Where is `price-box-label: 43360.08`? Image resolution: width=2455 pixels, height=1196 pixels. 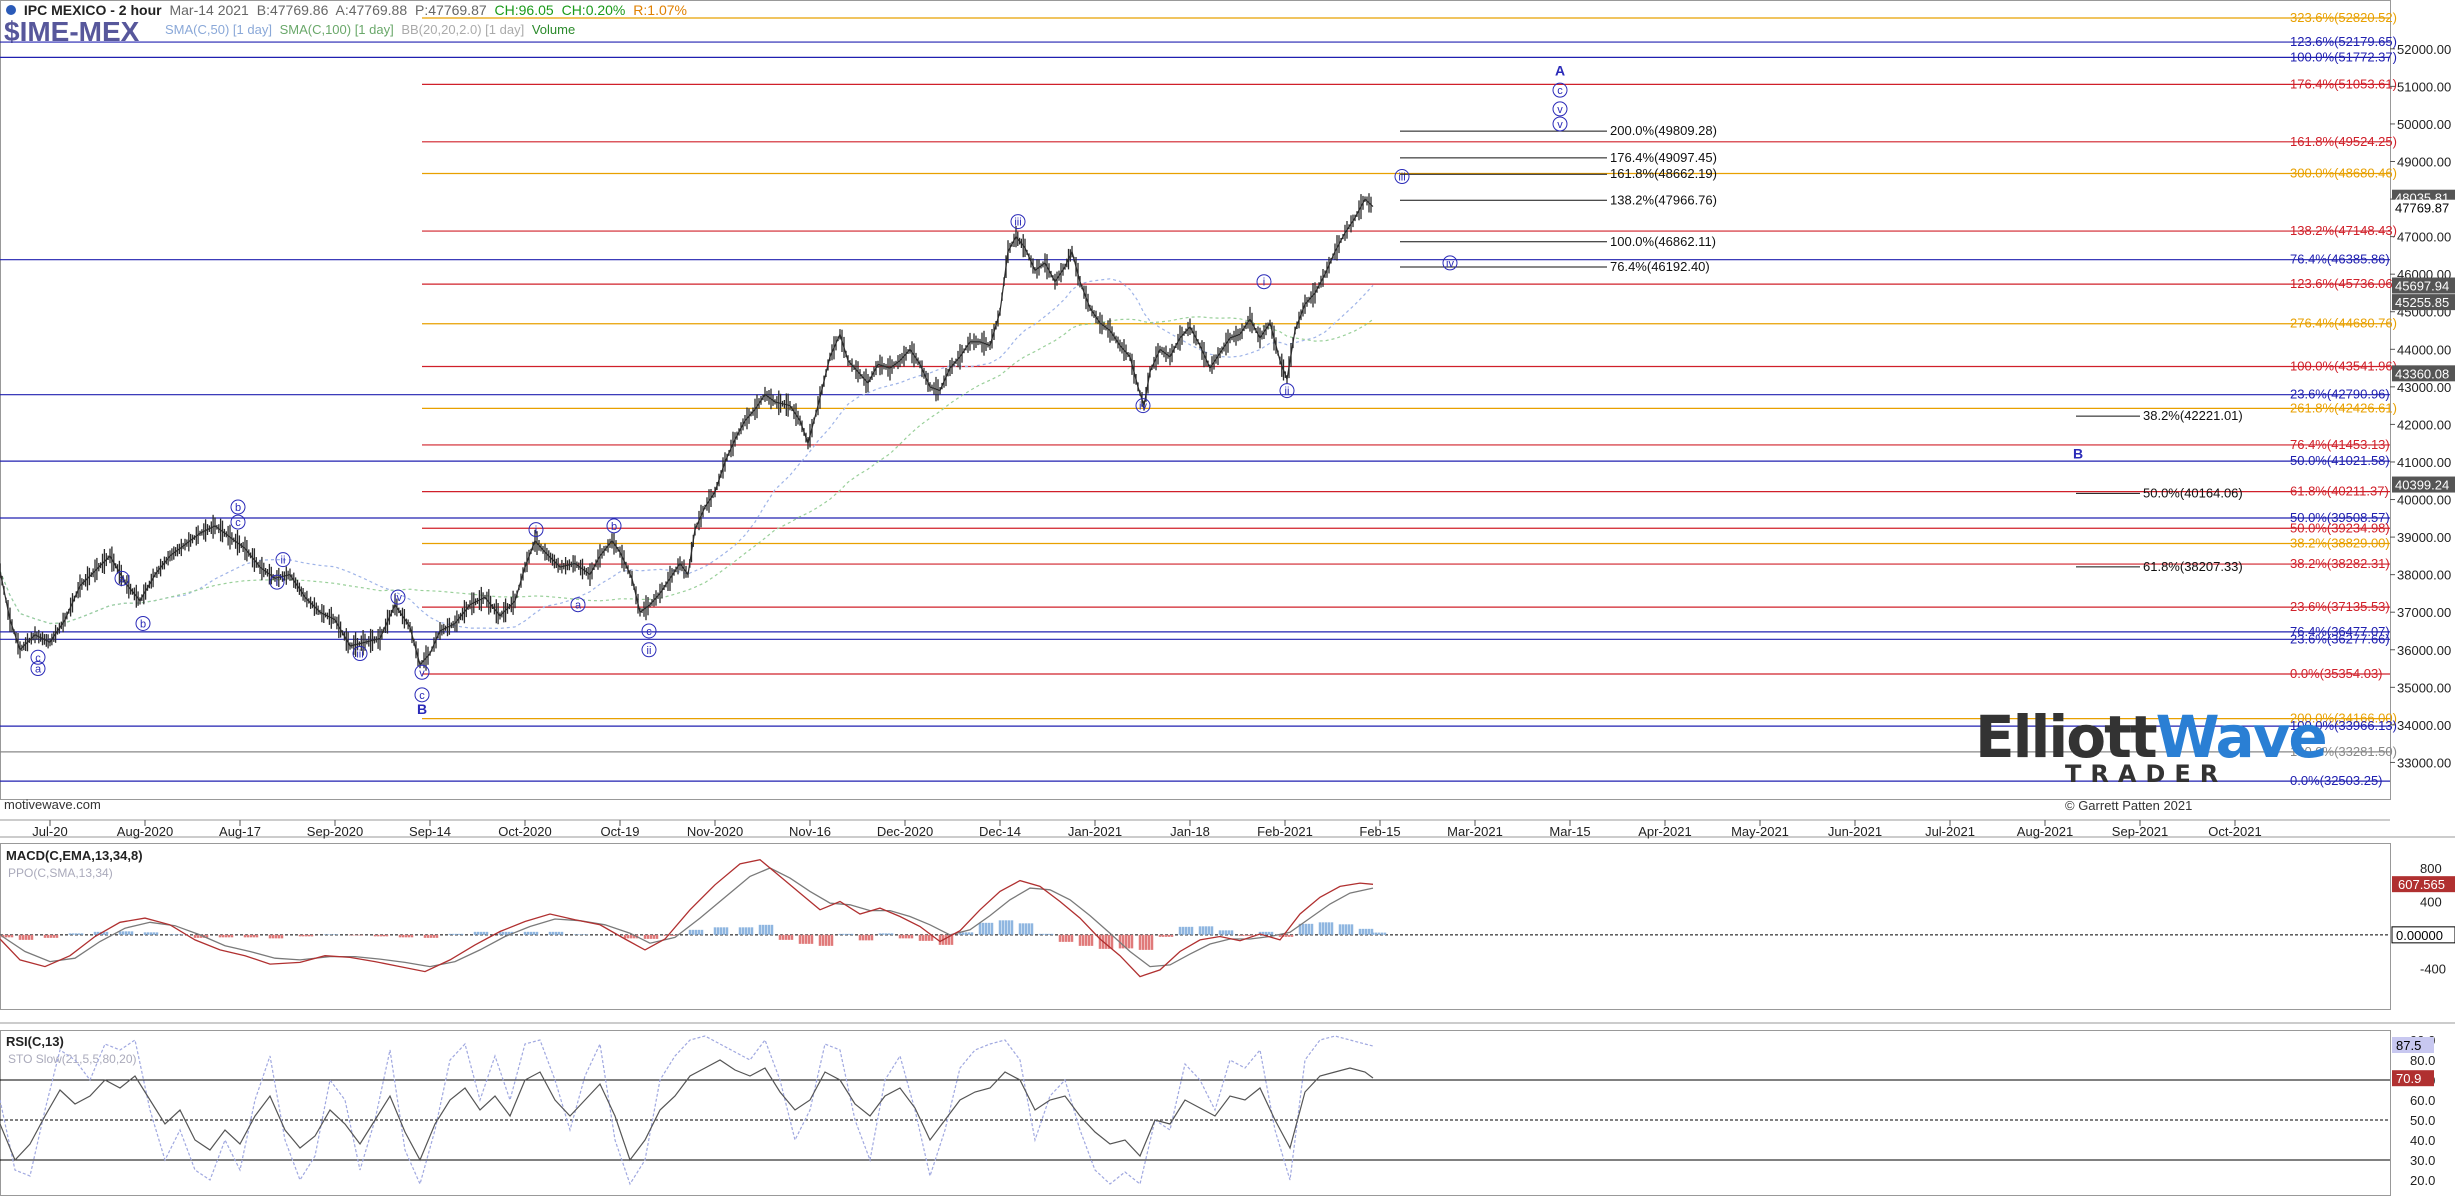 price-box-label: 43360.08 is located at coordinates (2422, 373).